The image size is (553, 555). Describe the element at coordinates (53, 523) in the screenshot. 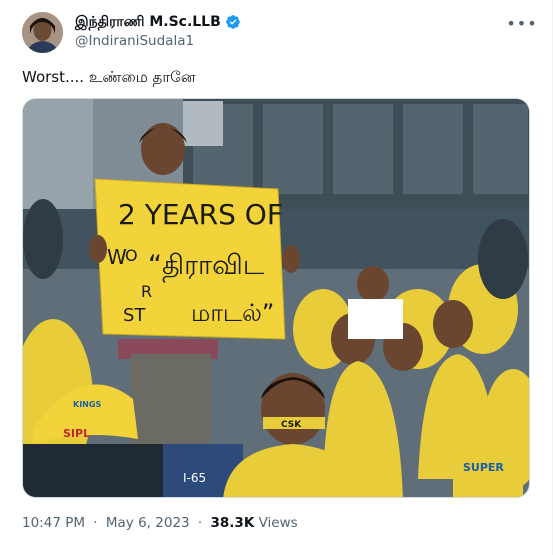

I see `tweet-time: 10:47 PM` at that location.